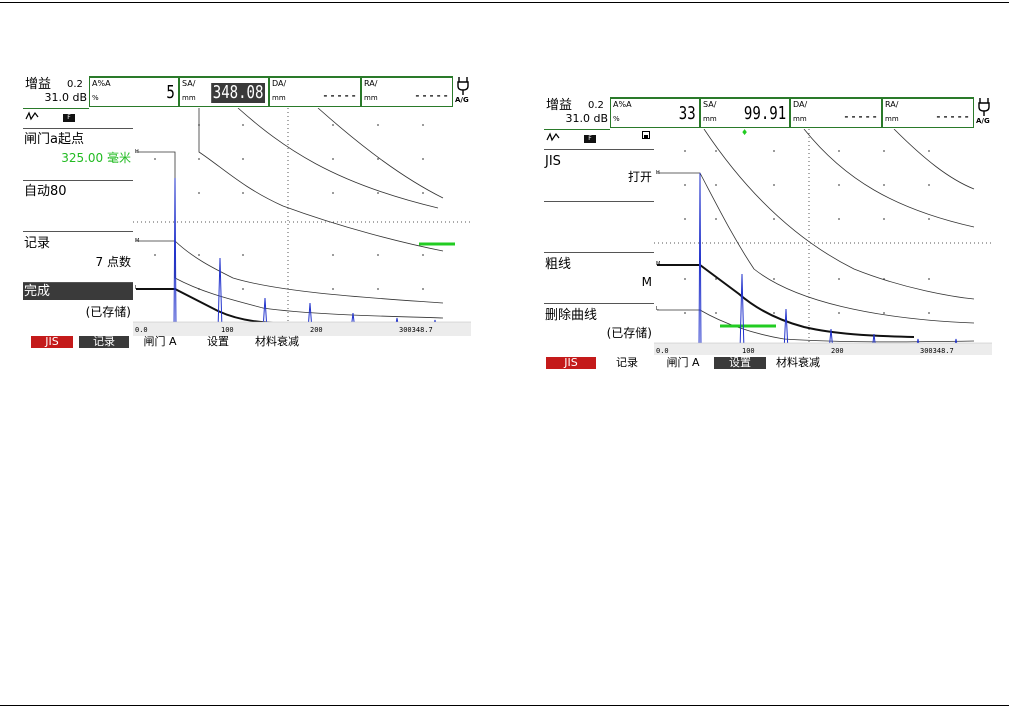 Image resolution: width=1009 pixels, height=707 pixels. I want to click on svg-text: M, so click(658, 264).